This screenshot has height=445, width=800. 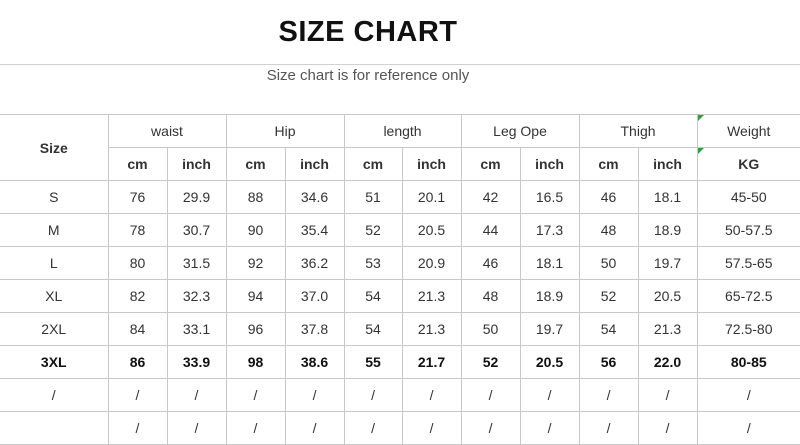 I want to click on table-cell: 94, so click(x=255, y=296).